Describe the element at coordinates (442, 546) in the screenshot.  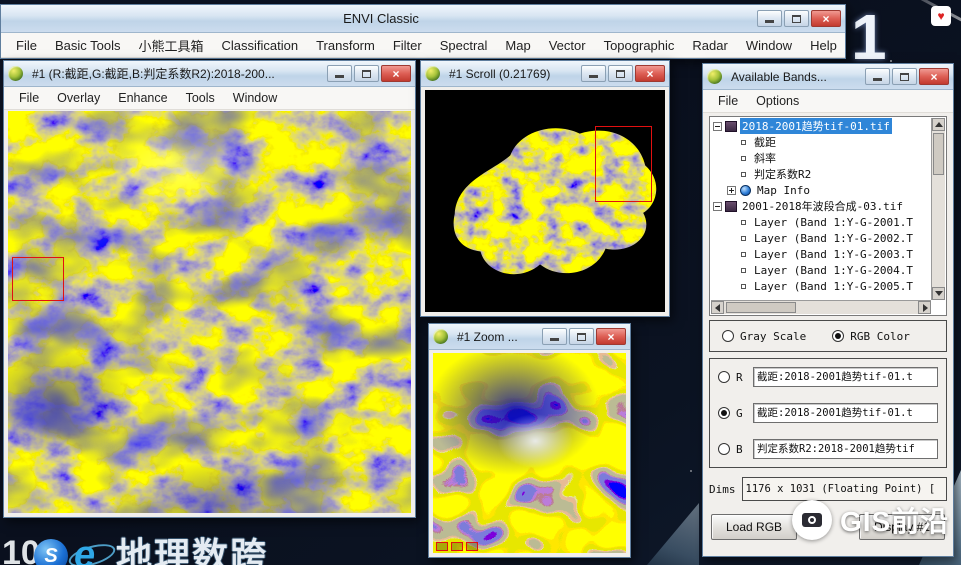
I see `zoom-out-button` at that location.